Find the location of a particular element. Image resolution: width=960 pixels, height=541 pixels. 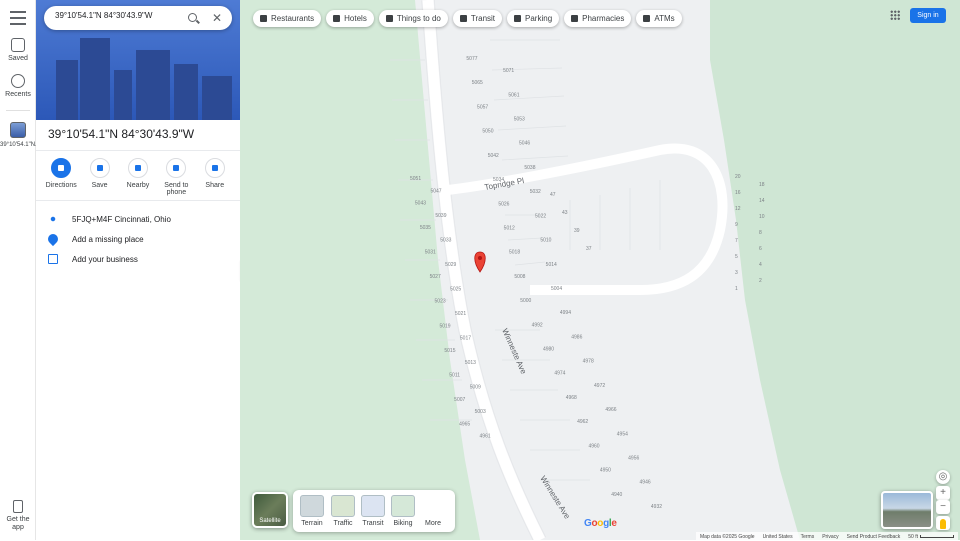

zoom-in-button: + is located at coordinates (943, 493).